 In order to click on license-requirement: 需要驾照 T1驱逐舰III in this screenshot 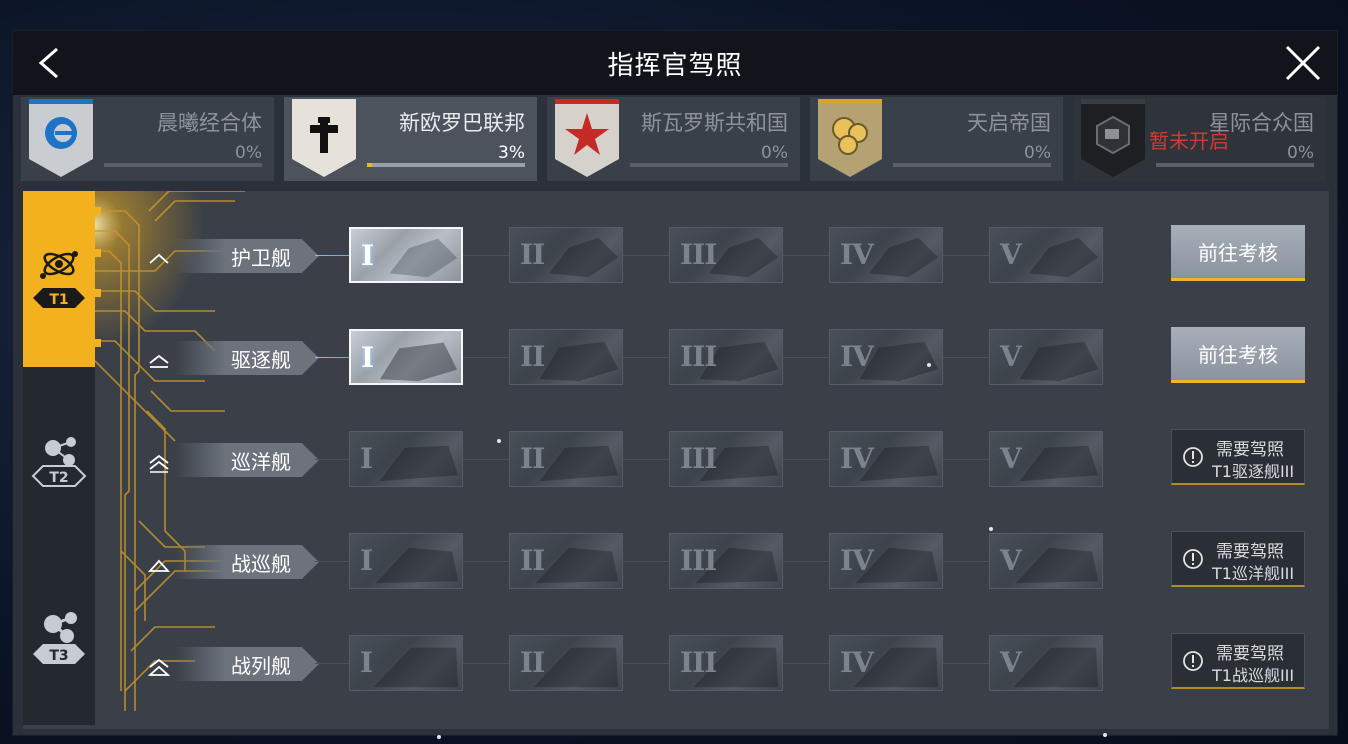, I will do `click(1238, 457)`.